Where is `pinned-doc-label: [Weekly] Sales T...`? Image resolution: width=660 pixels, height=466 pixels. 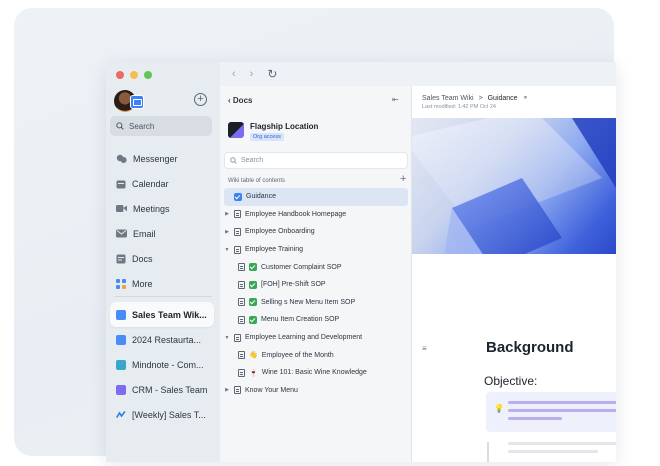 pinned-doc-label: [Weekly] Sales T... is located at coordinates (169, 414).